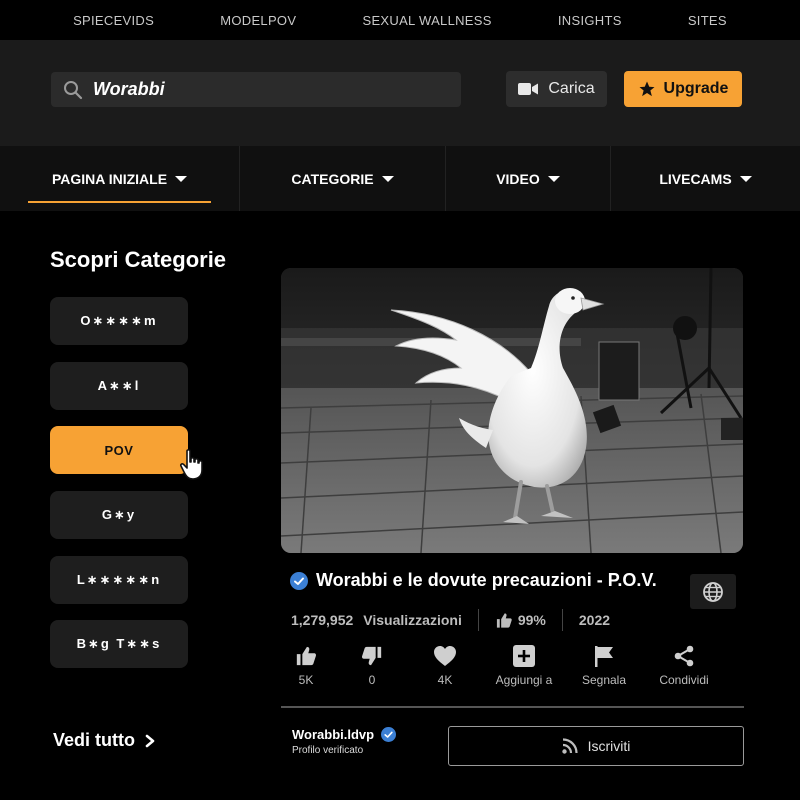 The height and width of the screenshot is (800, 800). Describe the element at coordinates (604, 680) in the screenshot. I see `report-label: Segnala` at that location.